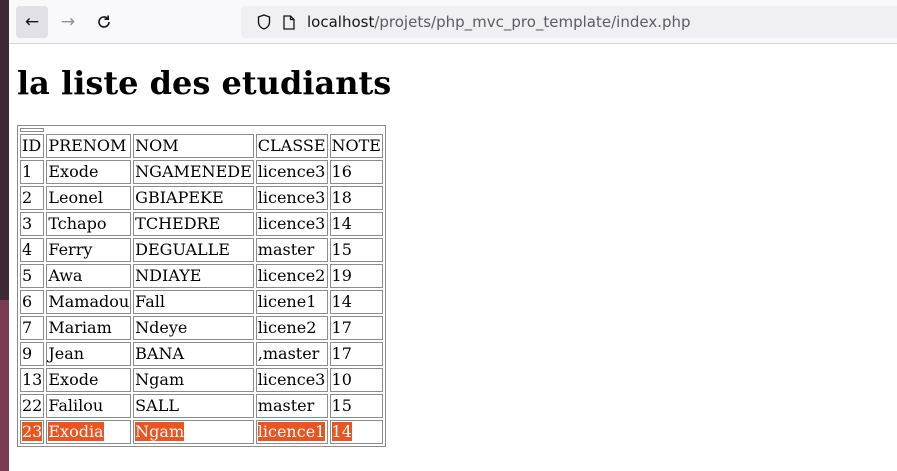 Image resolution: width=897 pixels, height=471 pixels. What do you see at coordinates (66, 353) in the screenshot?
I see `cell-text: Jean` at bounding box center [66, 353].